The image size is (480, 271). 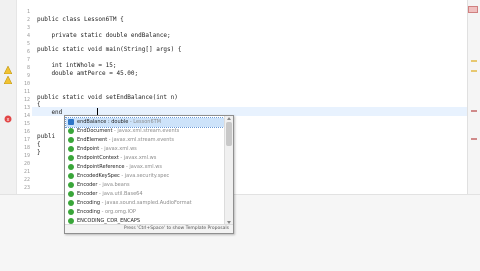 I want to click on proposal-item: EndpointReference - javax.xml.ws, so click(x=145, y=167).